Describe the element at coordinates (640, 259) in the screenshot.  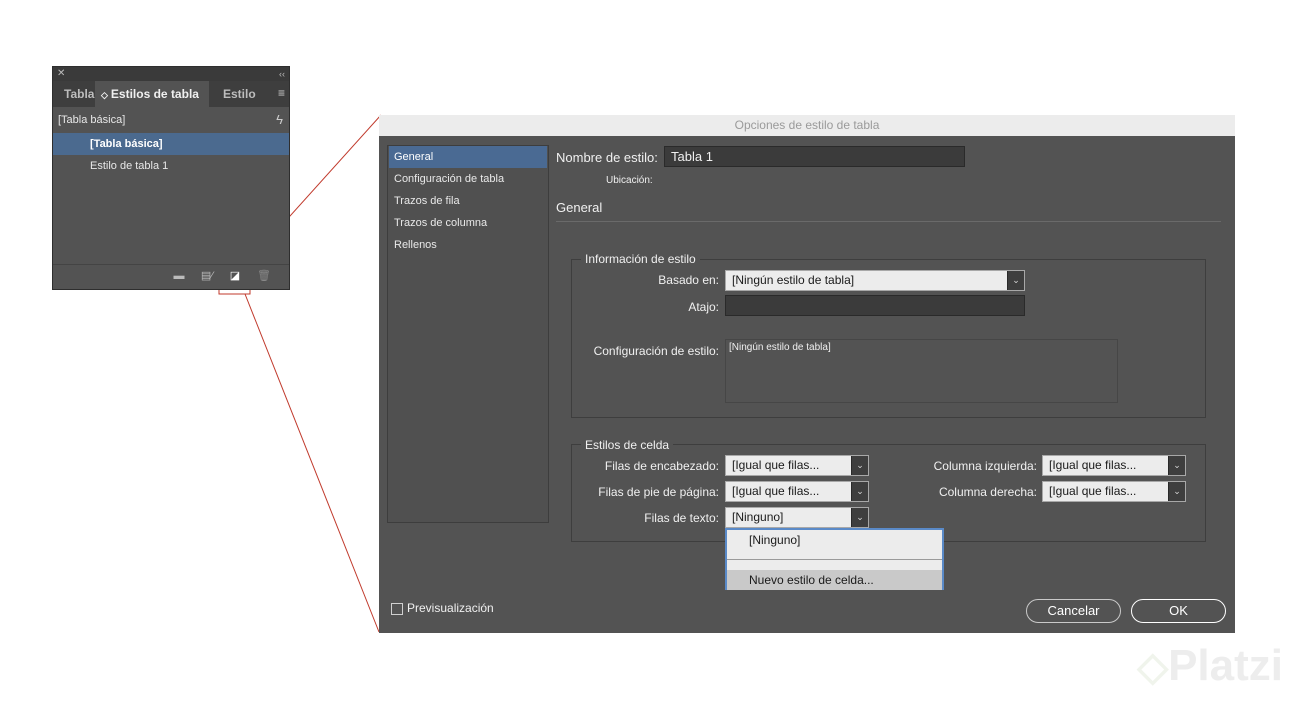
I see `style-info-title: Información de estilo` at that location.